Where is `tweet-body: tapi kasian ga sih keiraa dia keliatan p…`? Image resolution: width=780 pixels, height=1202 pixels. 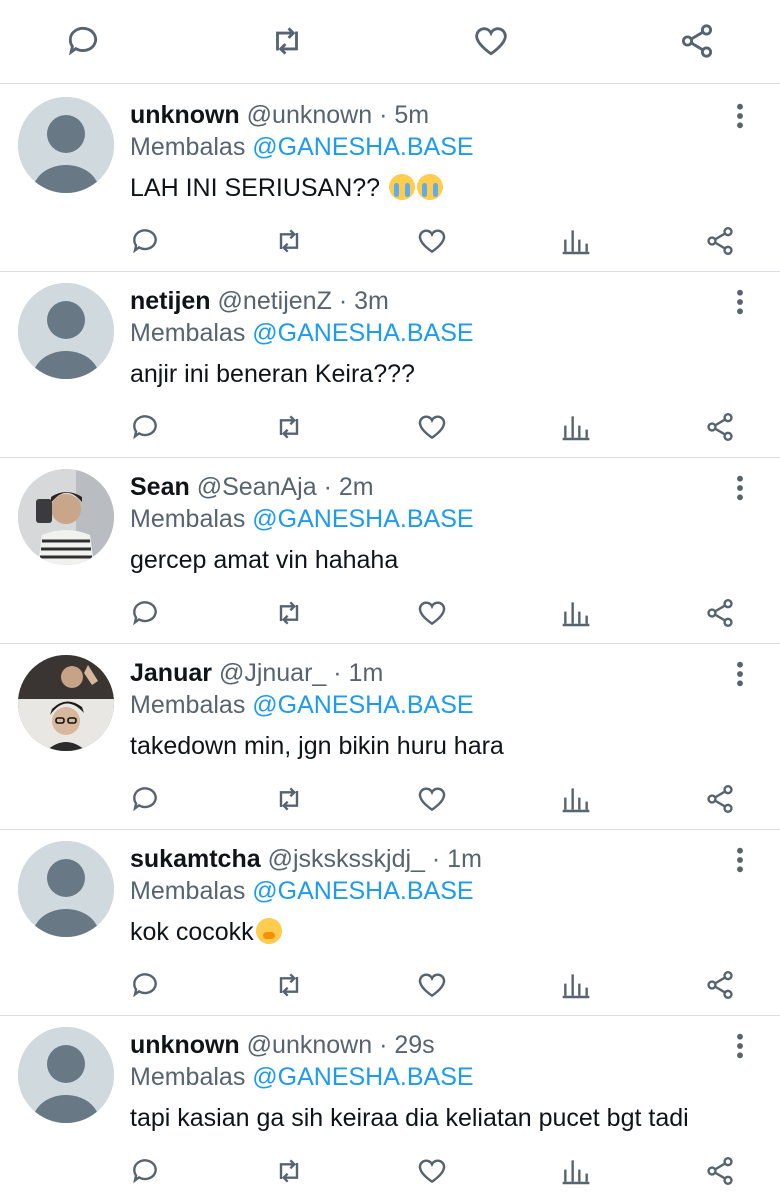
tweet-body: tapi kasian ga sih keiraa dia keliatan p… is located at coordinates (409, 1118).